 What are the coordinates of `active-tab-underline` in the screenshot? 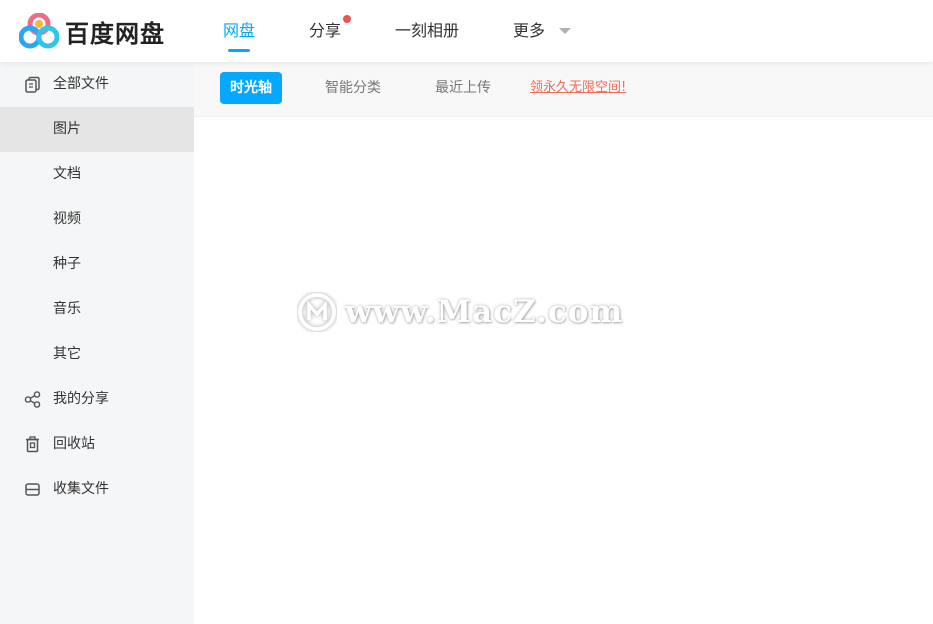 It's located at (239, 50).